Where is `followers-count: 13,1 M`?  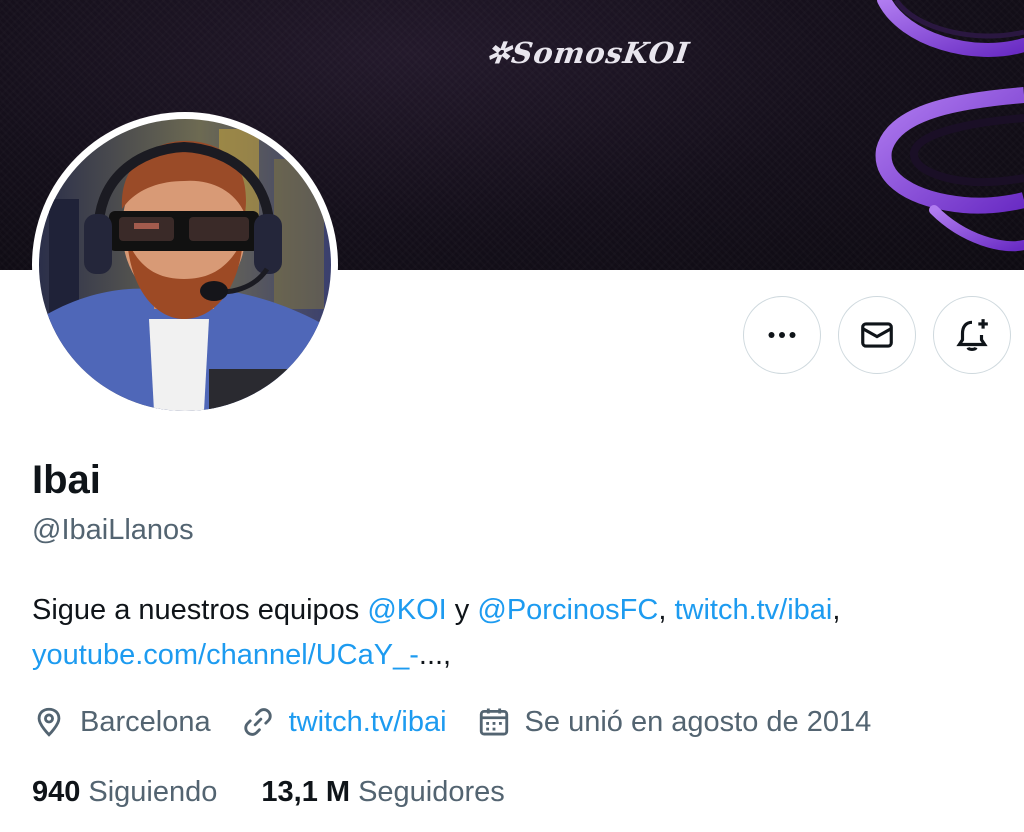 followers-count: 13,1 M is located at coordinates (306, 791).